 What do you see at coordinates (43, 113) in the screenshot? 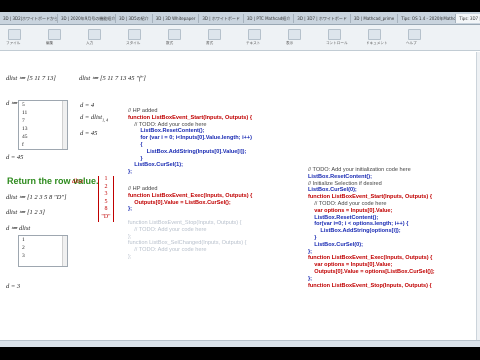
I see `listbox-item: 11` at bounding box center [43, 113].